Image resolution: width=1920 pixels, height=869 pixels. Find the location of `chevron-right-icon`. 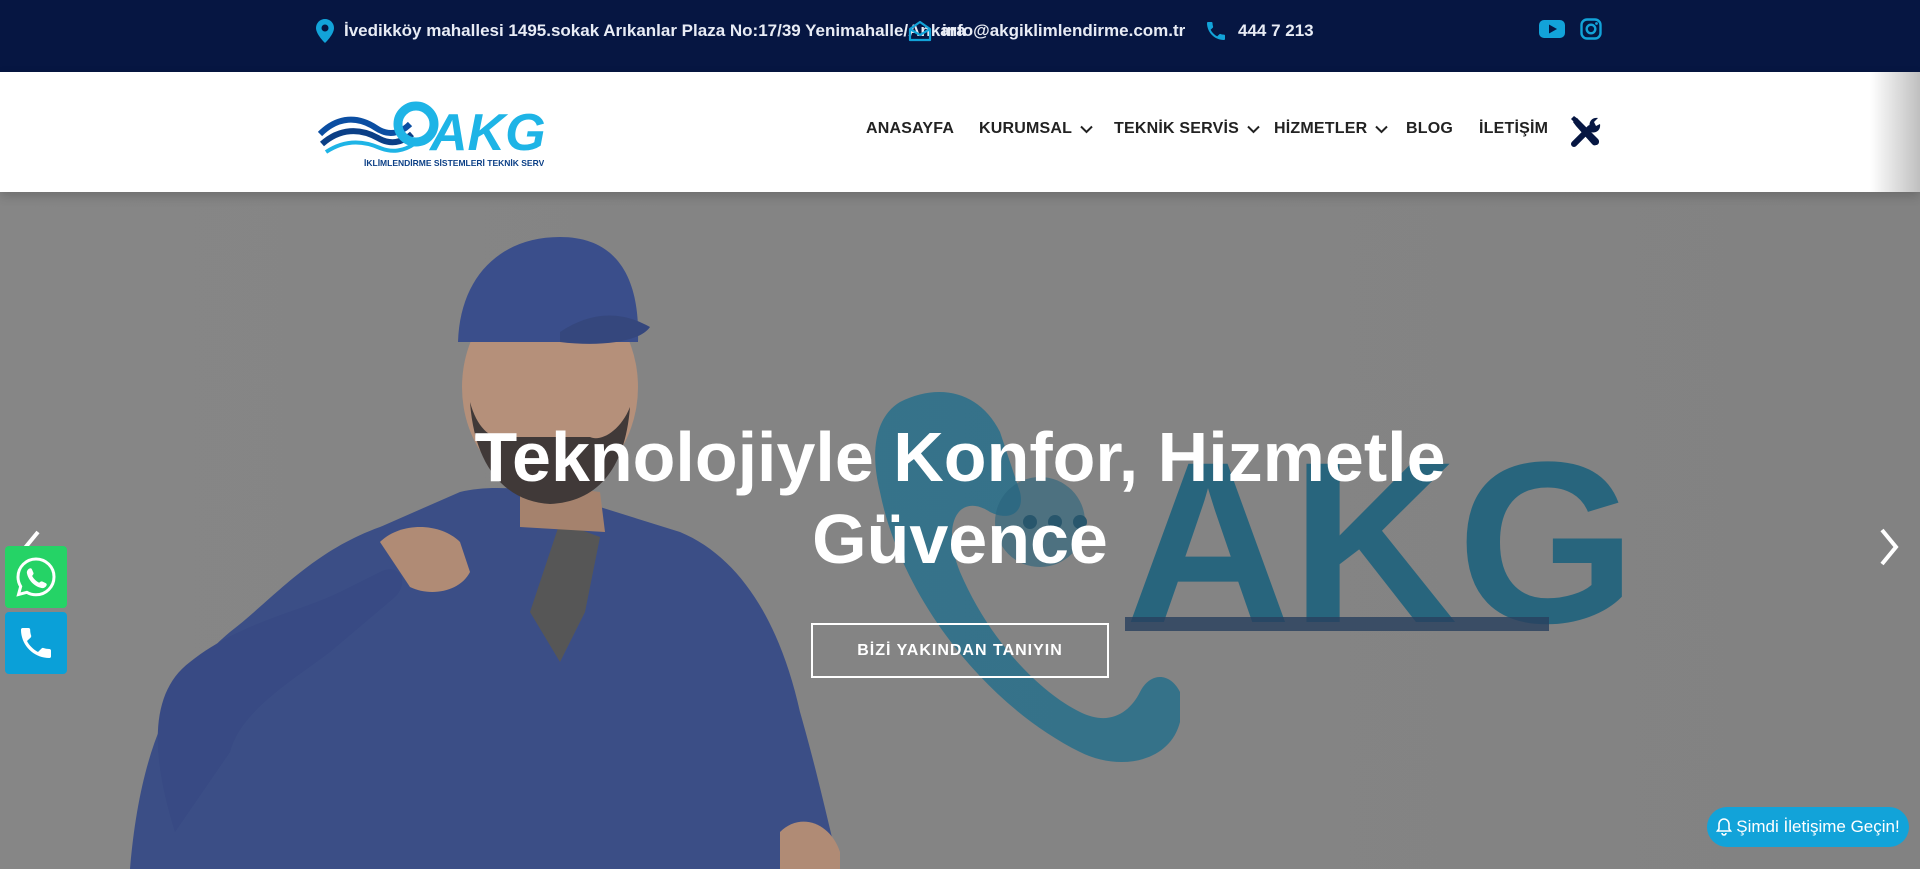

chevron-right-icon is located at coordinates (1889, 547).